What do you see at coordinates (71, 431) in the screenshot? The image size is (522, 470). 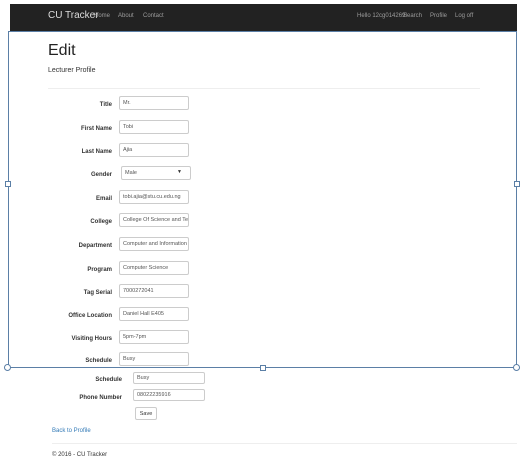 I see `back-to-profile-link: Back to Profile` at bounding box center [71, 431].